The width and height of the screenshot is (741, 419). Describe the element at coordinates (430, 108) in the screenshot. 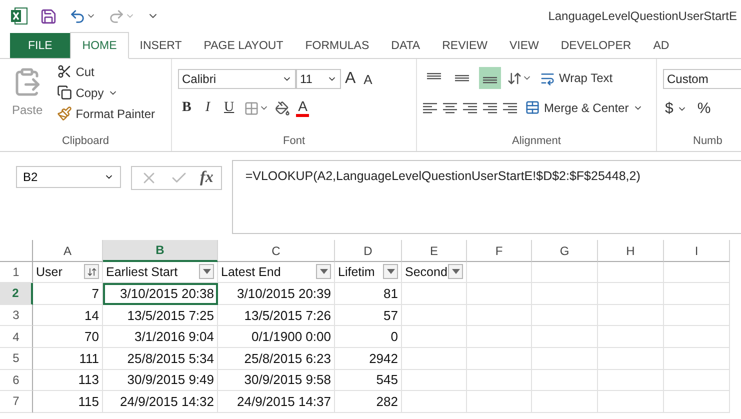

I see `align-left-icon` at that location.